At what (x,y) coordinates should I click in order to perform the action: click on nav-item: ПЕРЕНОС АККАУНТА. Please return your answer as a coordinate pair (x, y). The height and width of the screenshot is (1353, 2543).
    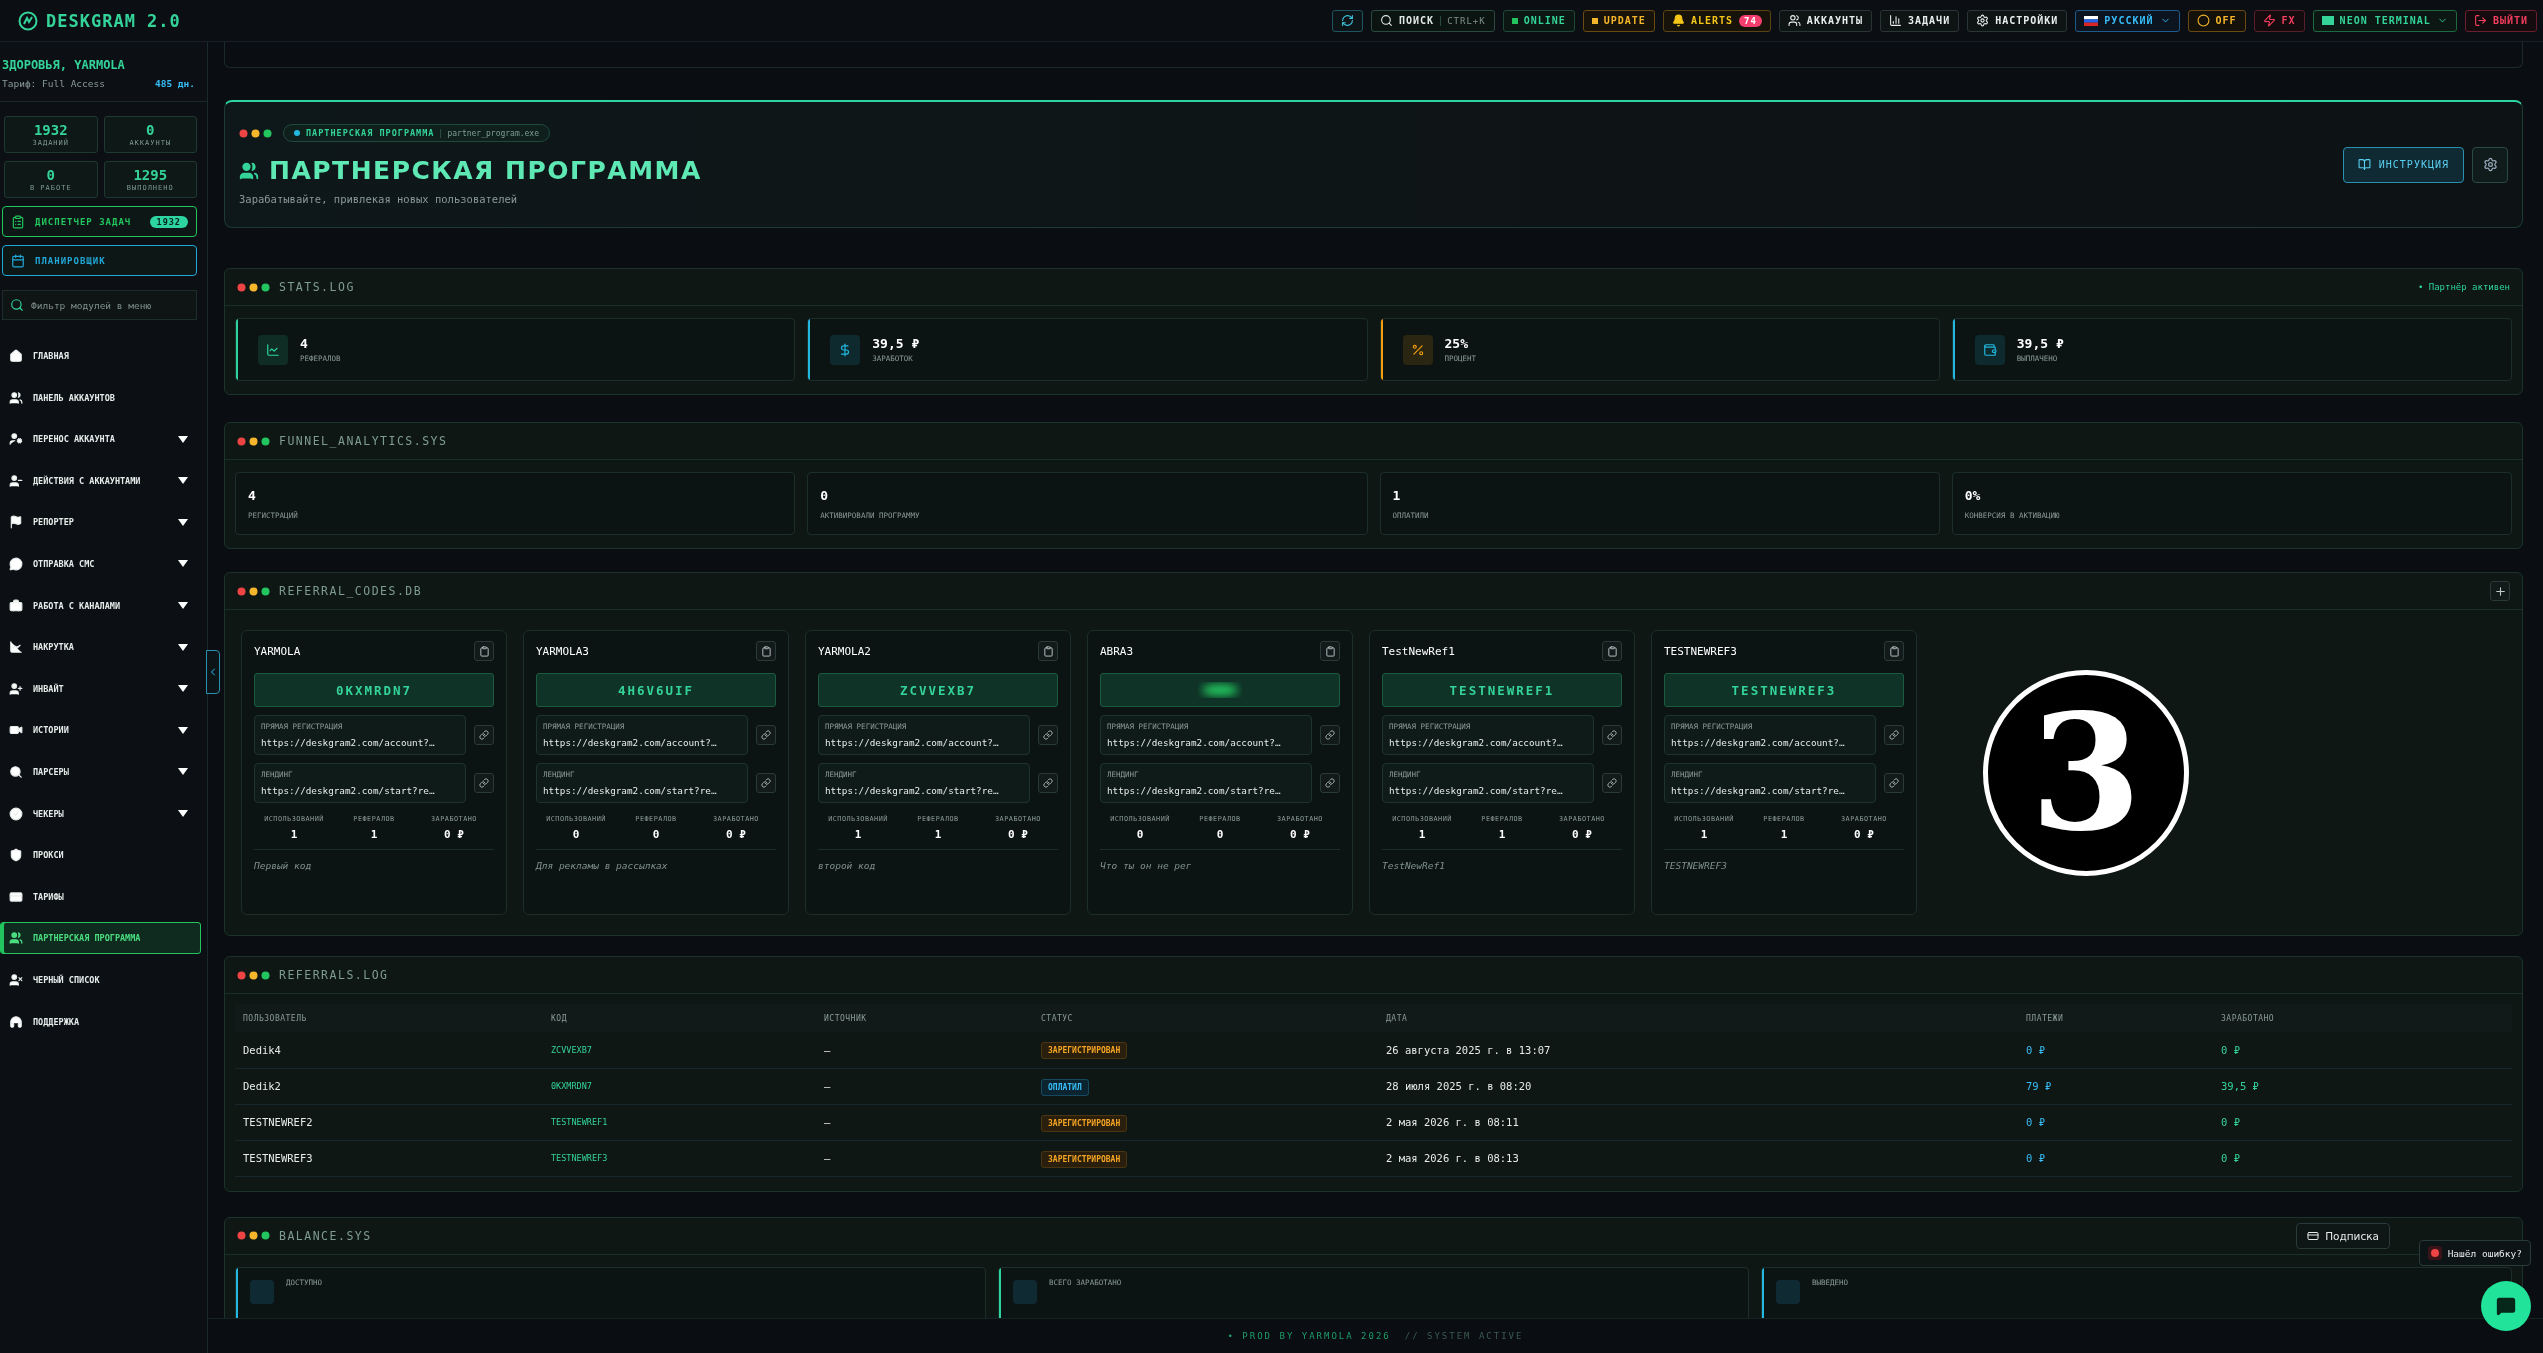
    Looking at the image, I should click on (100, 439).